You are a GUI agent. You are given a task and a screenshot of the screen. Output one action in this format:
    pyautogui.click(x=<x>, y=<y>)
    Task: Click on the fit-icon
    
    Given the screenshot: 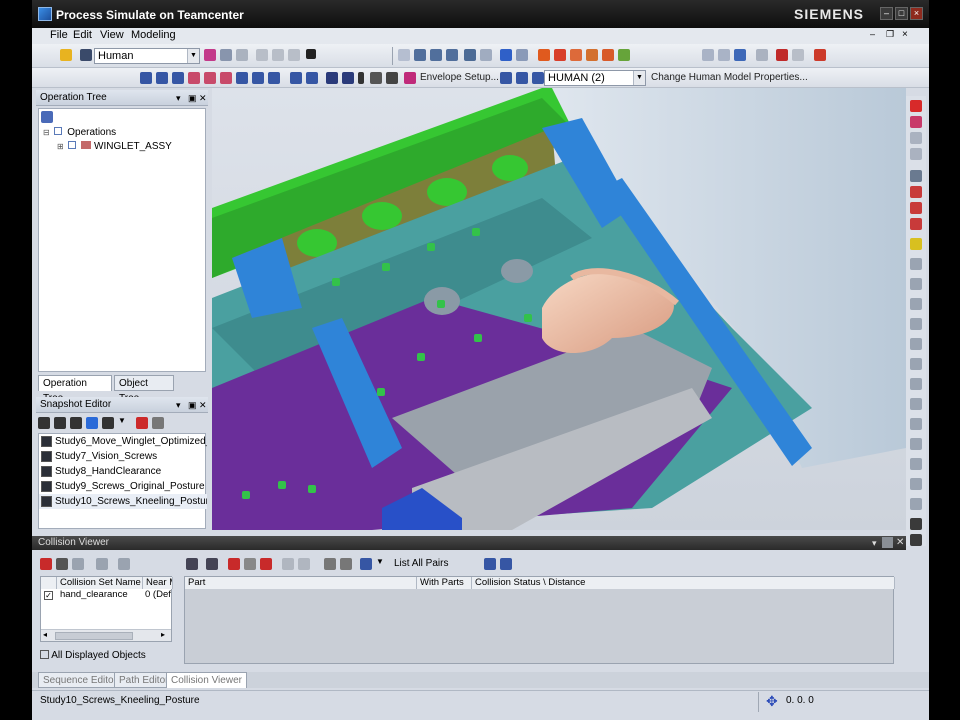 What is the action you would take?
    pyautogui.click(x=436, y=55)
    